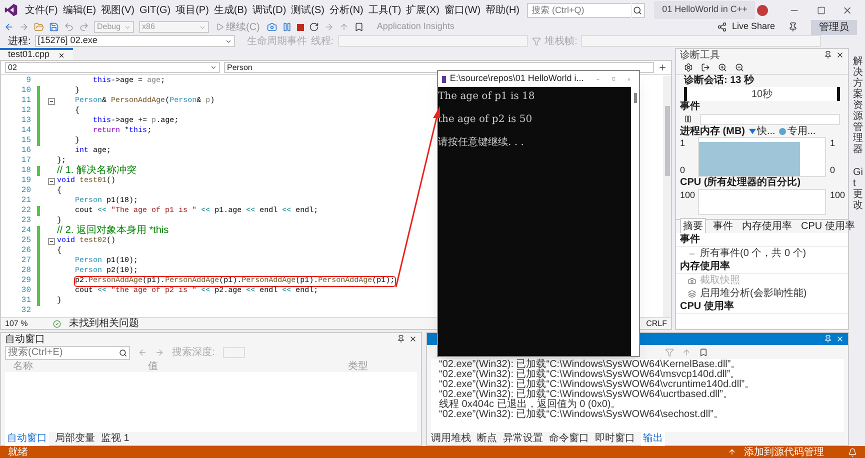 Image resolution: width=865 pixels, height=458 pixels. What do you see at coordinates (462, 10) in the screenshot?
I see `menu-item: 窗口(W)` at bounding box center [462, 10].